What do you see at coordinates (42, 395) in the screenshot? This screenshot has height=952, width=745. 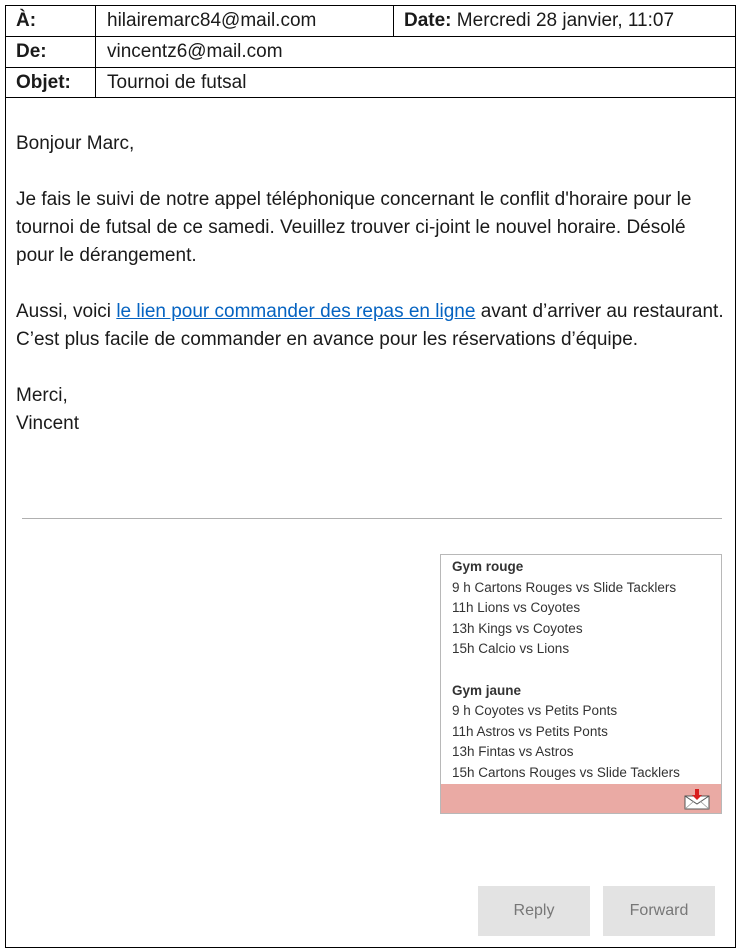 I see `closing: Merci,` at bounding box center [42, 395].